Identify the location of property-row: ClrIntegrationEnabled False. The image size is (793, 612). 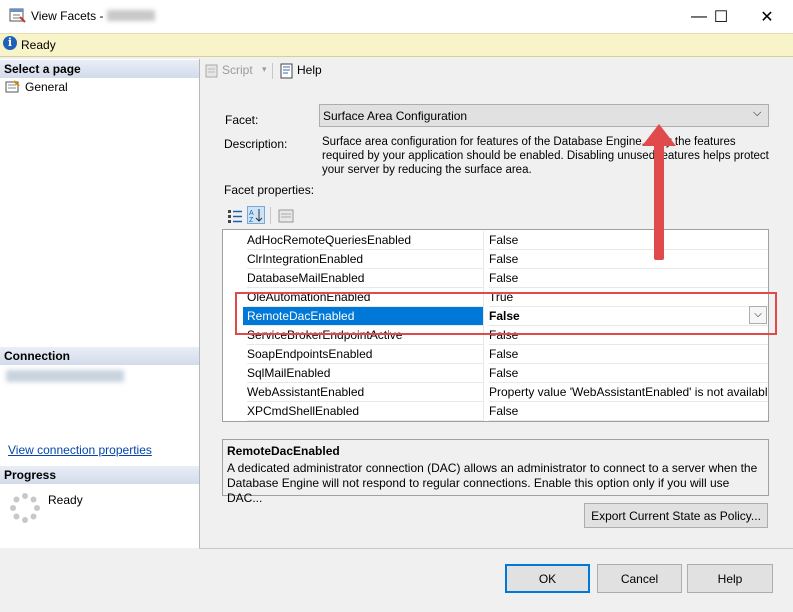
(495, 259).